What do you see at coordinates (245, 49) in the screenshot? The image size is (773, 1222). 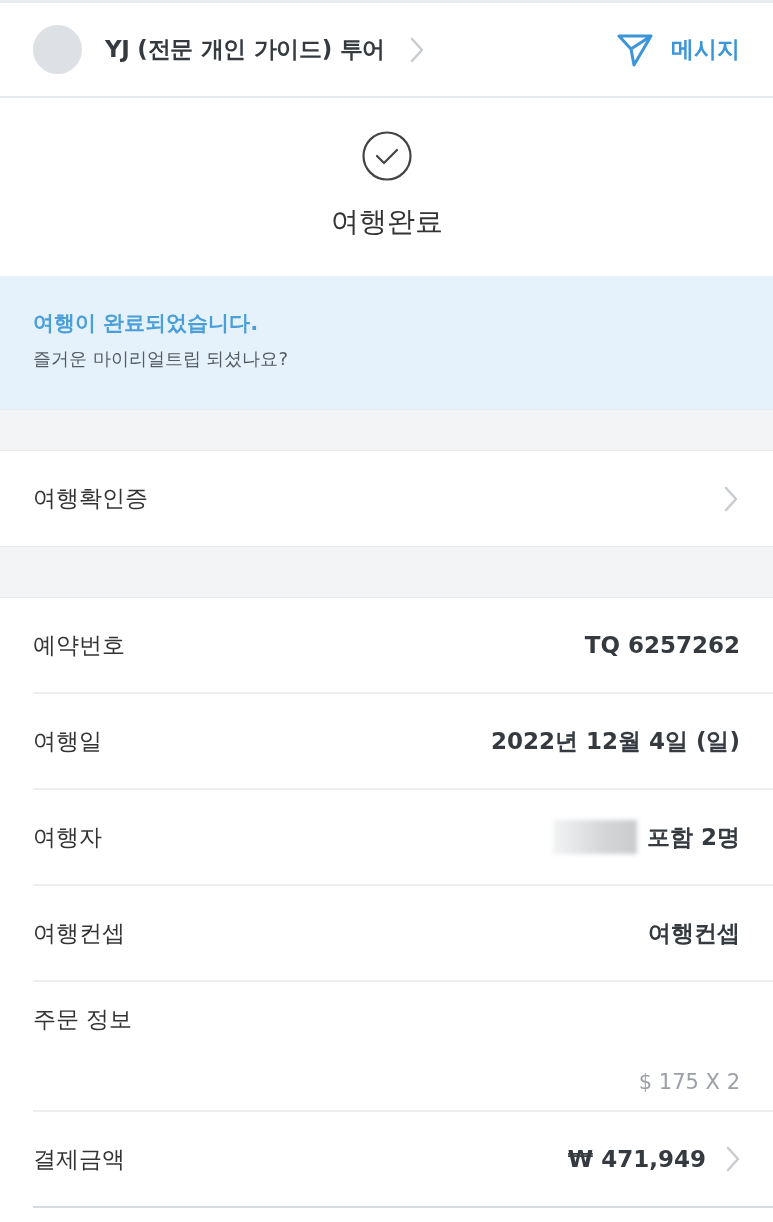 I see `guide-title: YJ (전문 개인 가이드) 투어` at bounding box center [245, 49].